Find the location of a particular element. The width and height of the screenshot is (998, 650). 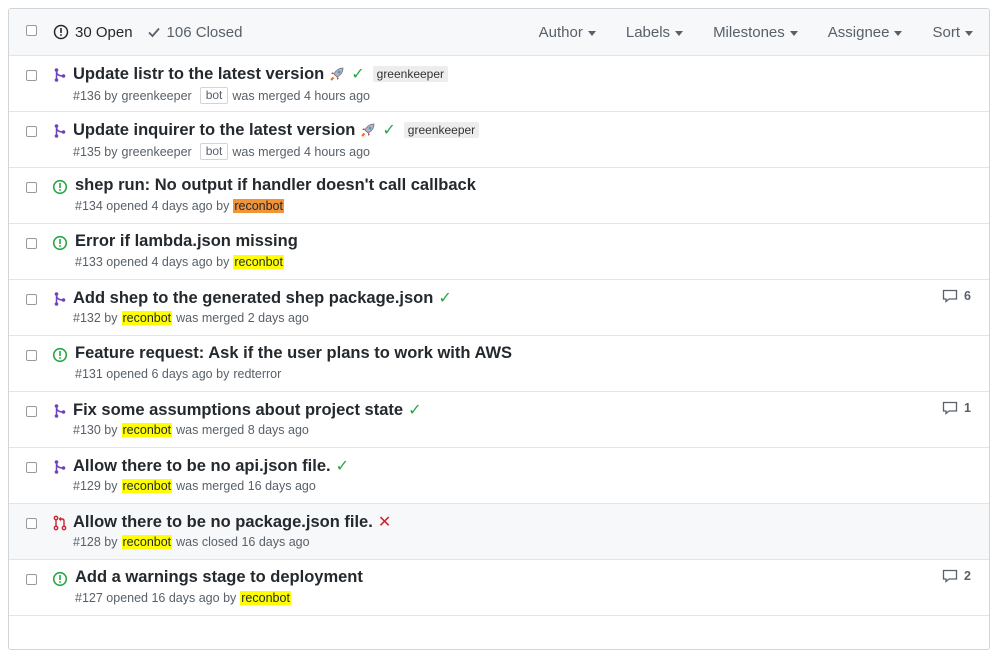

comment-count: 1 is located at coordinates (967, 408).